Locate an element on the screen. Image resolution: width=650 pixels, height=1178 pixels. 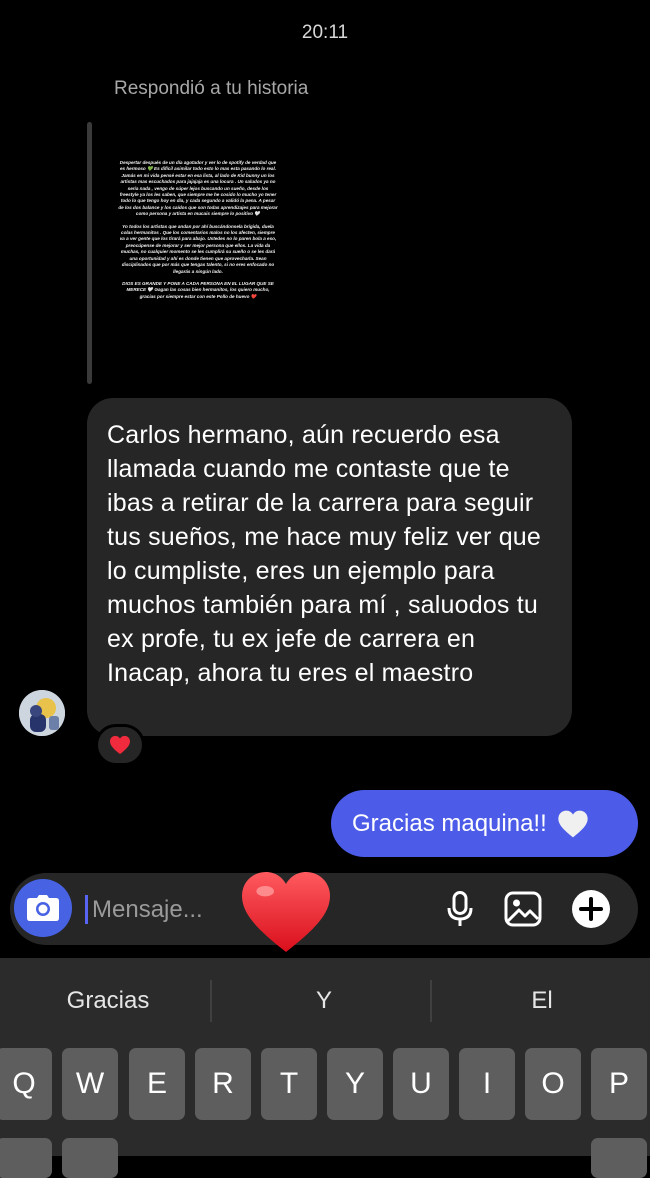
key-r: R is located at coordinates (223, 1084).